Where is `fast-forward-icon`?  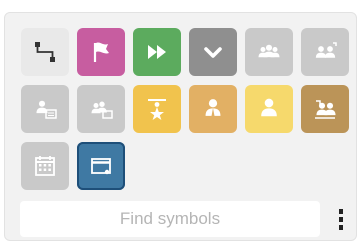
fast-forward-icon is located at coordinates (157, 52).